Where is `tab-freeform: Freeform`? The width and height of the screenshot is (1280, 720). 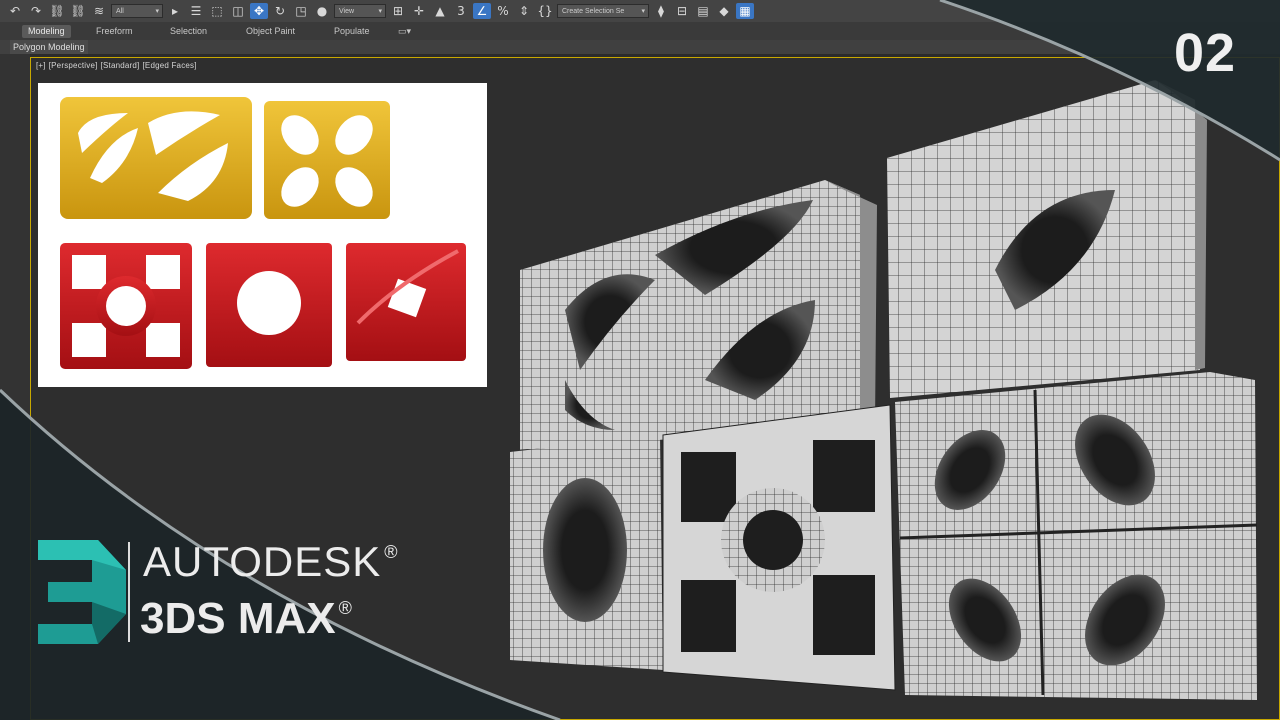
tab-freeform: Freeform is located at coordinates (114, 31).